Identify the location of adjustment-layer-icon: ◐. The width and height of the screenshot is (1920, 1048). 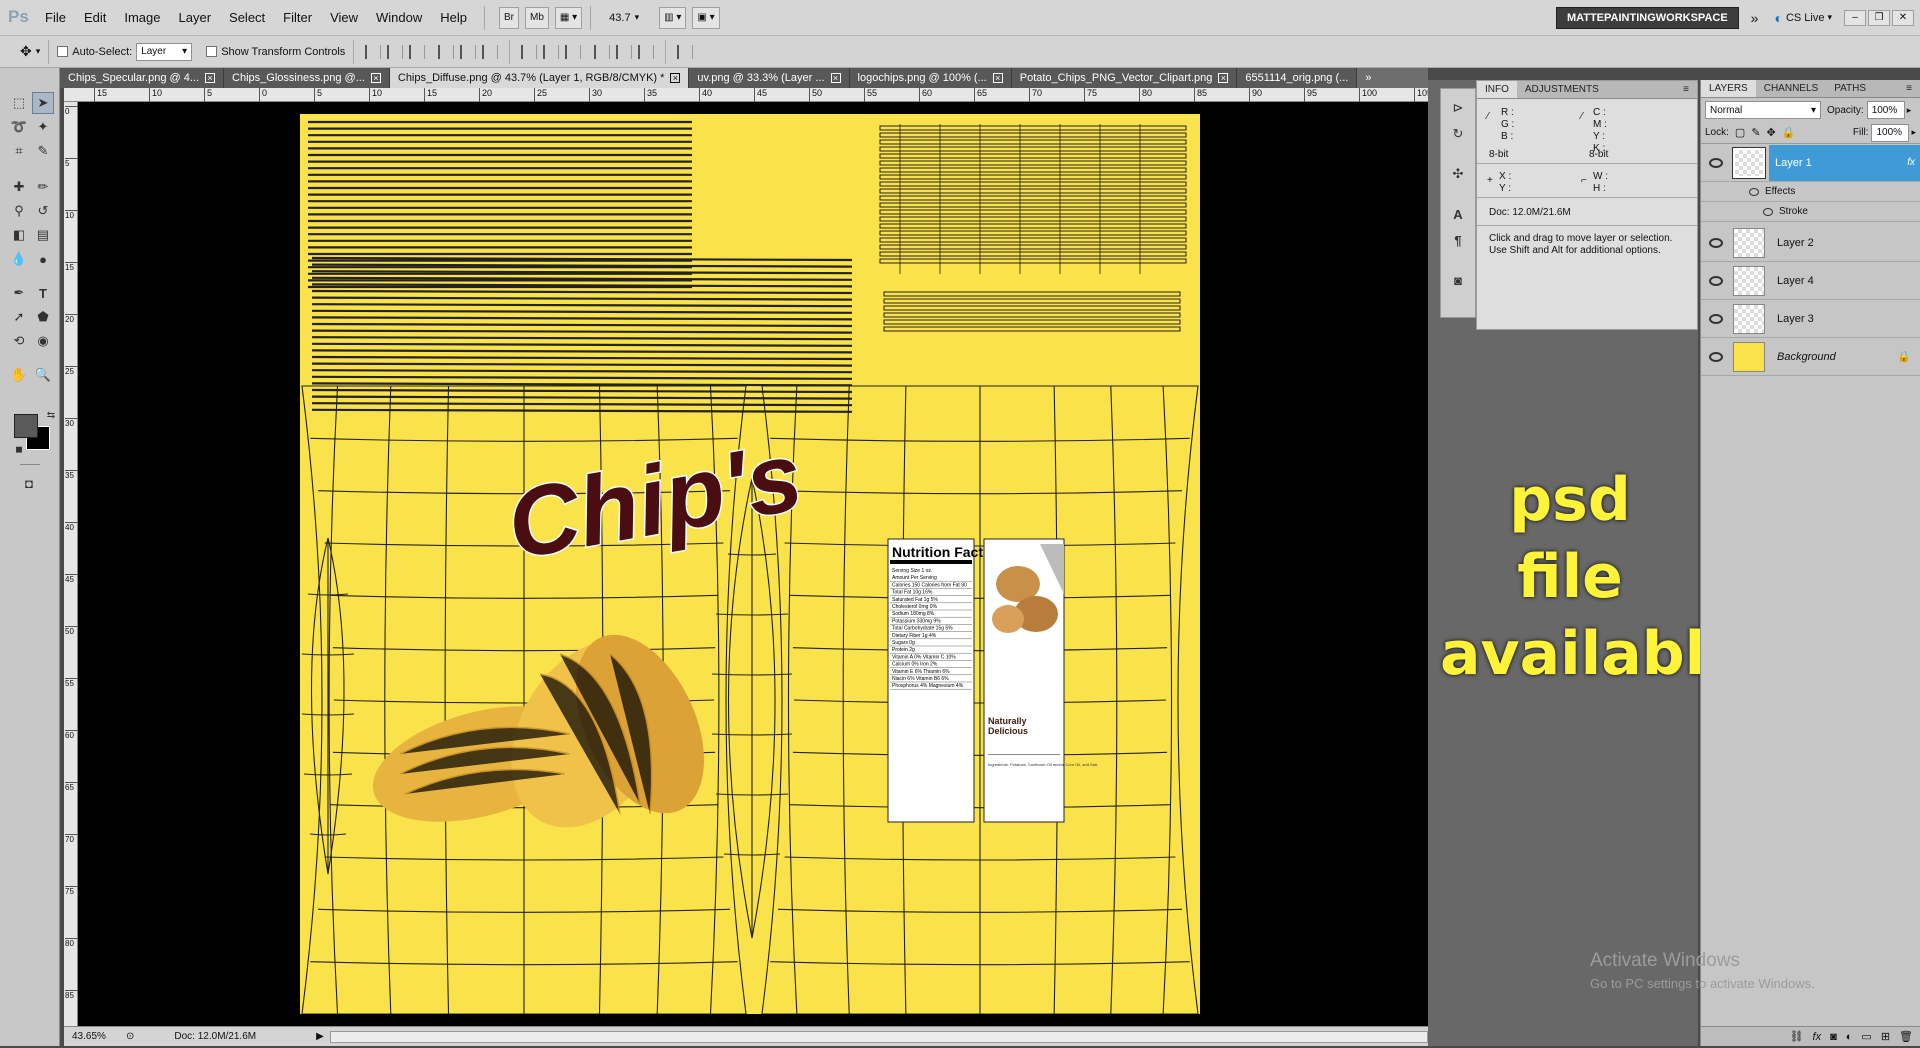
(1849, 1037).